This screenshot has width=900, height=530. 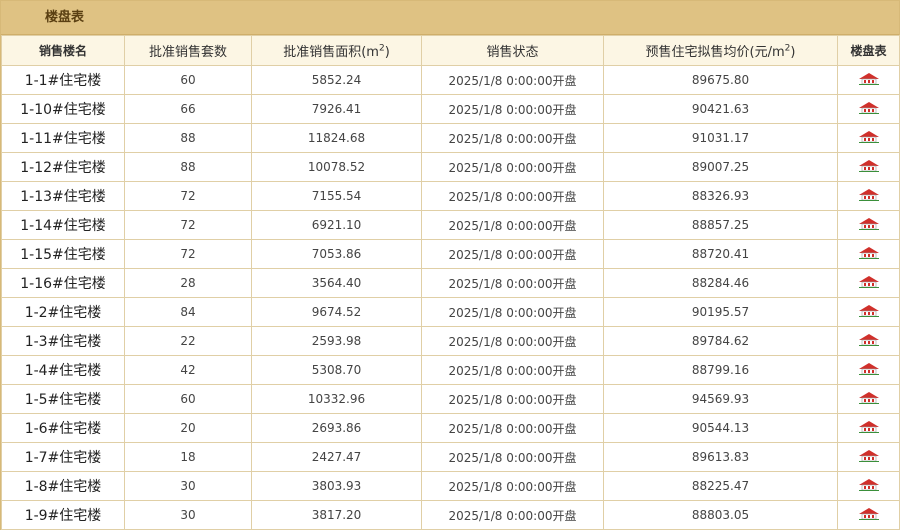 What do you see at coordinates (336, 138) in the screenshot?
I see `approved-area-cell: 11824.68` at bounding box center [336, 138].